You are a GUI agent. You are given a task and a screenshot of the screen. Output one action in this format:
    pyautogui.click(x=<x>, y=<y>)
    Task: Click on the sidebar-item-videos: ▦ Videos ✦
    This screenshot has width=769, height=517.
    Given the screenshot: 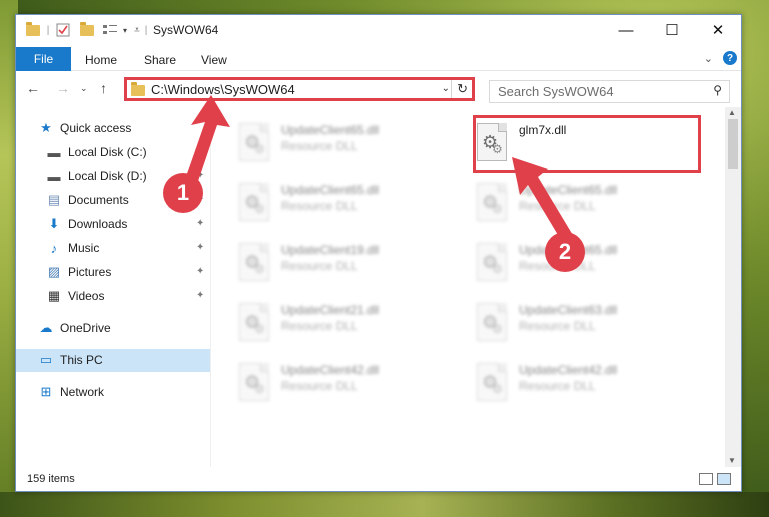 What is the action you would take?
    pyautogui.click(x=113, y=296)
    